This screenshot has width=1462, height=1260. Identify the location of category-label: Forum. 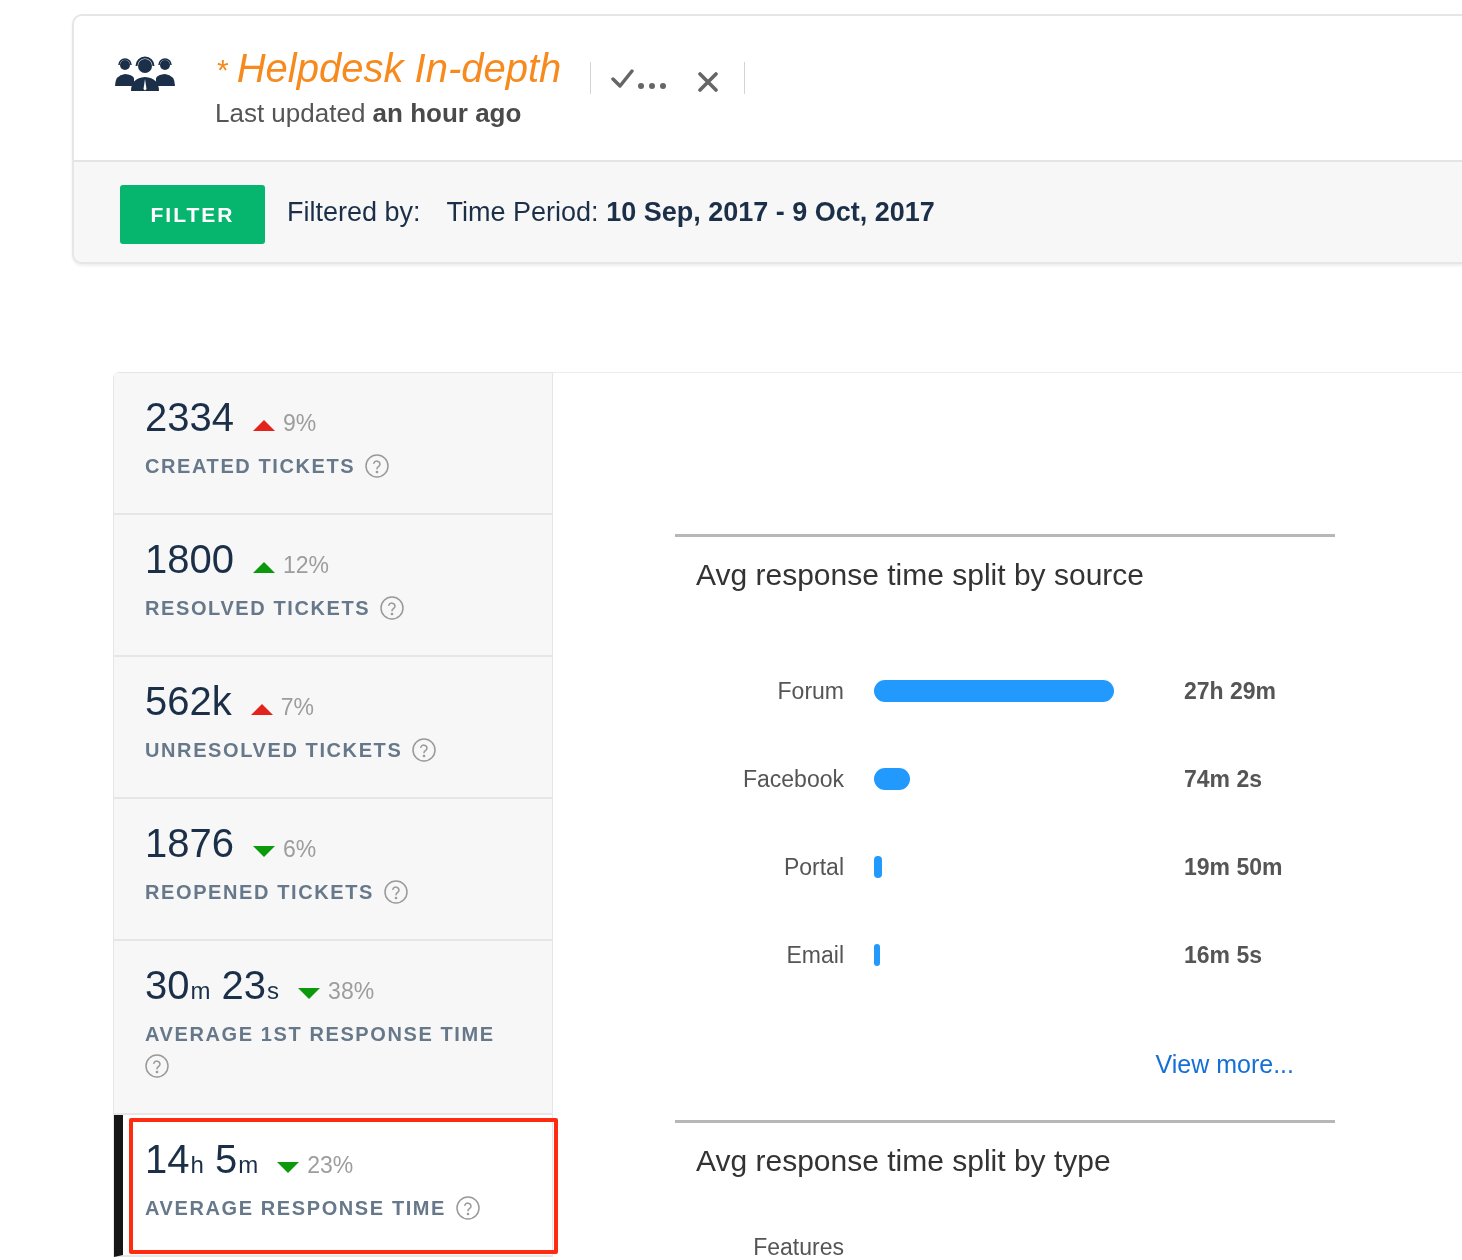
(810, 691).